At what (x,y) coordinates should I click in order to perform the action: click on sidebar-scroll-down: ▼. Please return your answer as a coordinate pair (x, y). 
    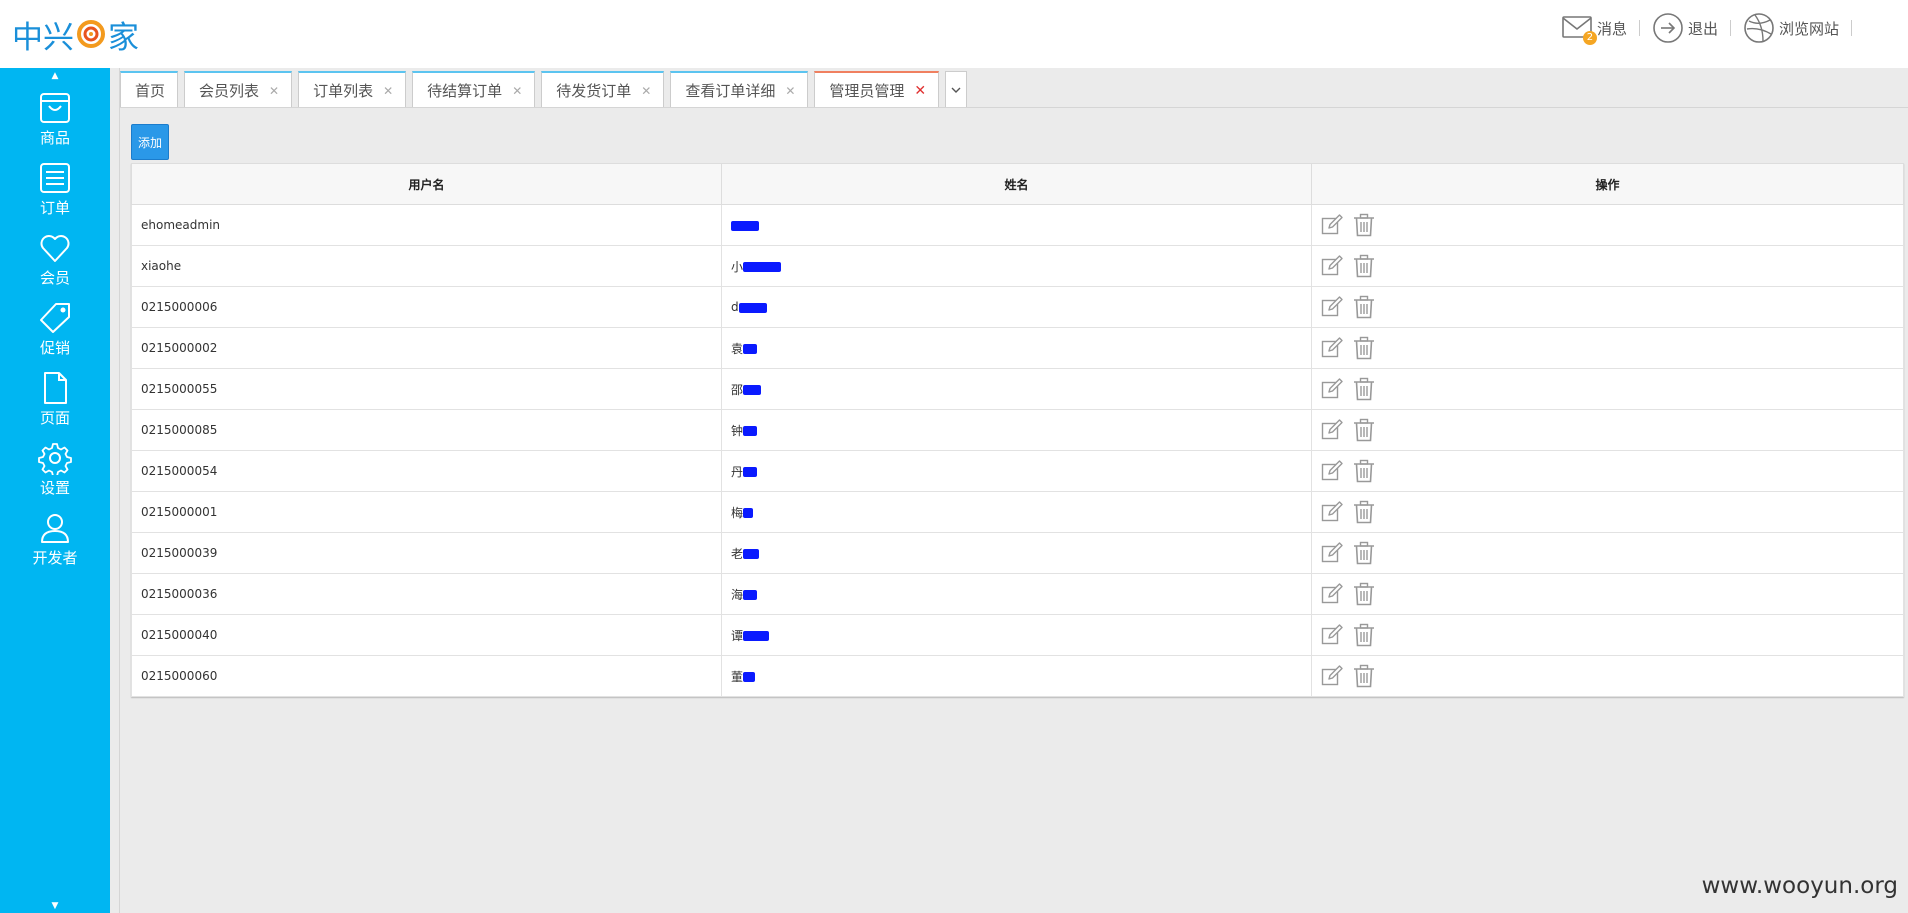
    Looking at the image, I should click on (55, 906).